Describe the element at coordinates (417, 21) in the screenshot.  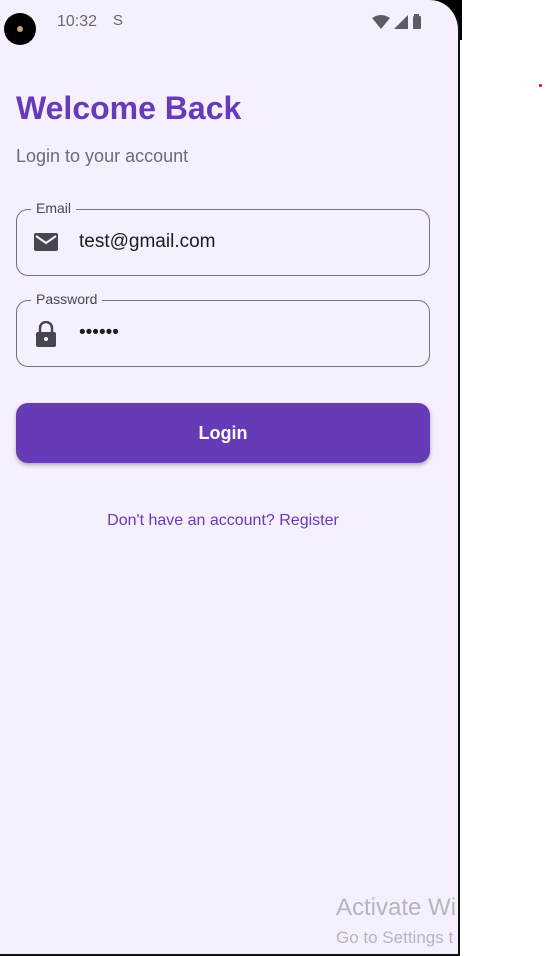
I see `battery-icon` at that location.